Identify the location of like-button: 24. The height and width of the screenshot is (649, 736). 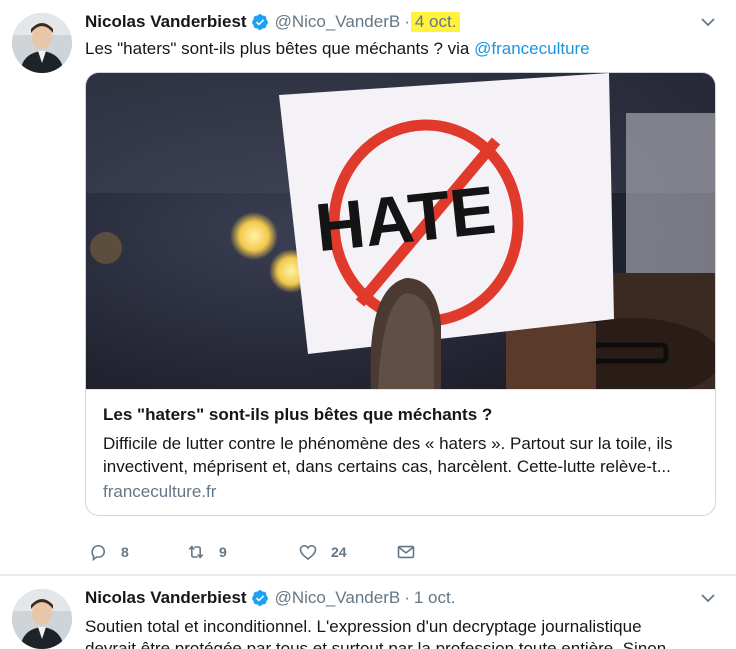
(347, 552).